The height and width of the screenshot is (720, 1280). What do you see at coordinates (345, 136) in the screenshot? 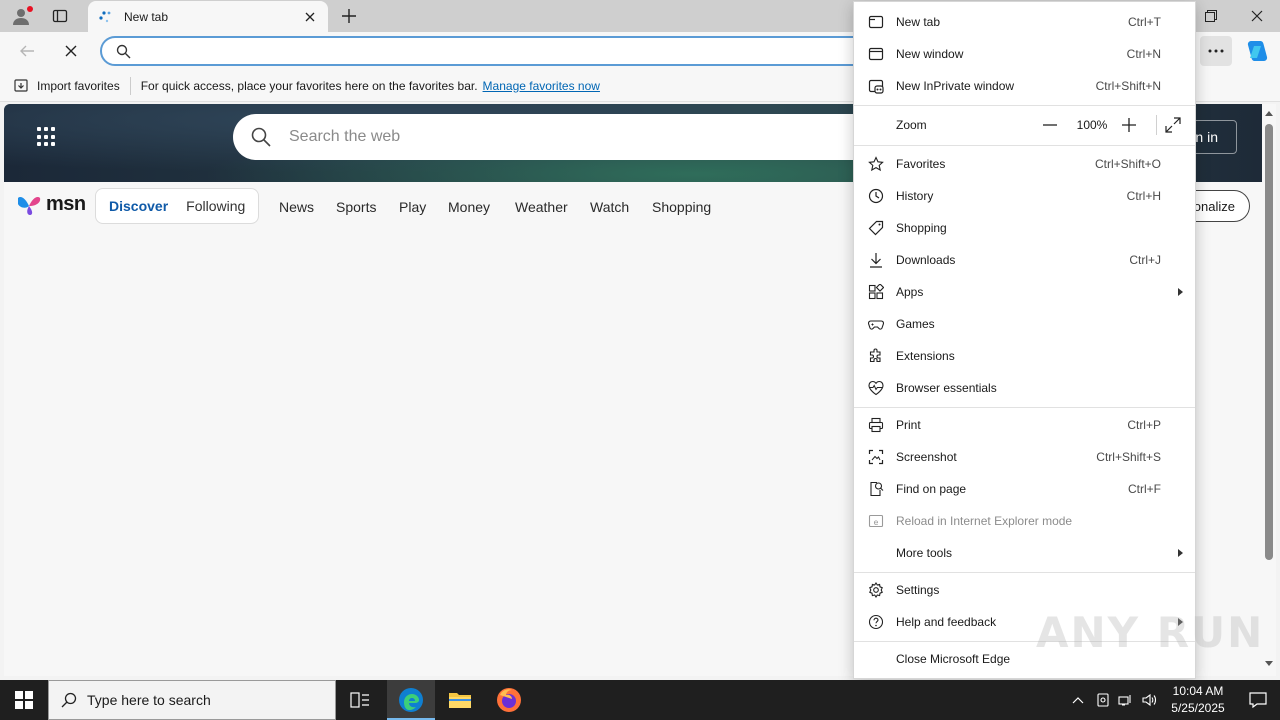
I see `web-search-placeholder: Search the web` at bounding box center [345, 136].